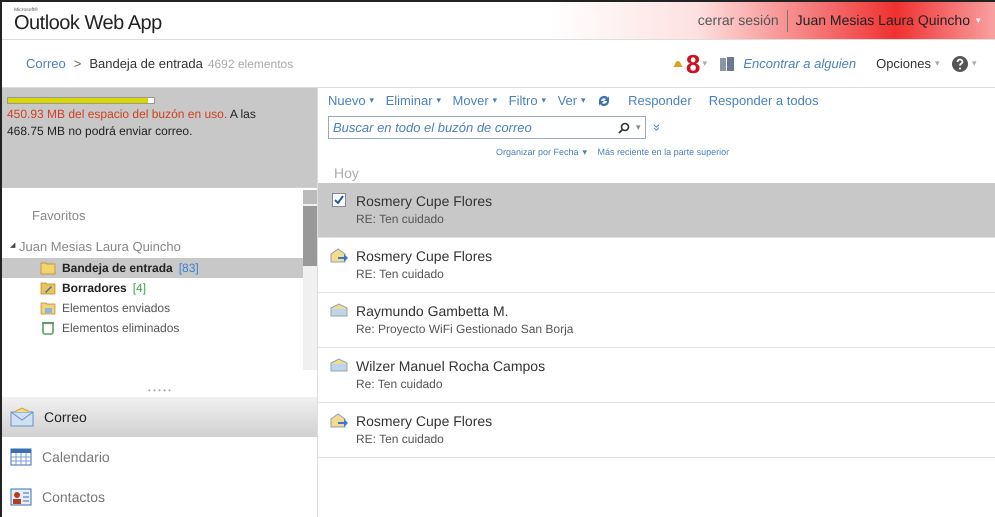 This screenshot has height=517, width=995. What do you see at coordinates (624, 128) in the screenshot?
I see `search-icon` at bounding box center [624, 128].